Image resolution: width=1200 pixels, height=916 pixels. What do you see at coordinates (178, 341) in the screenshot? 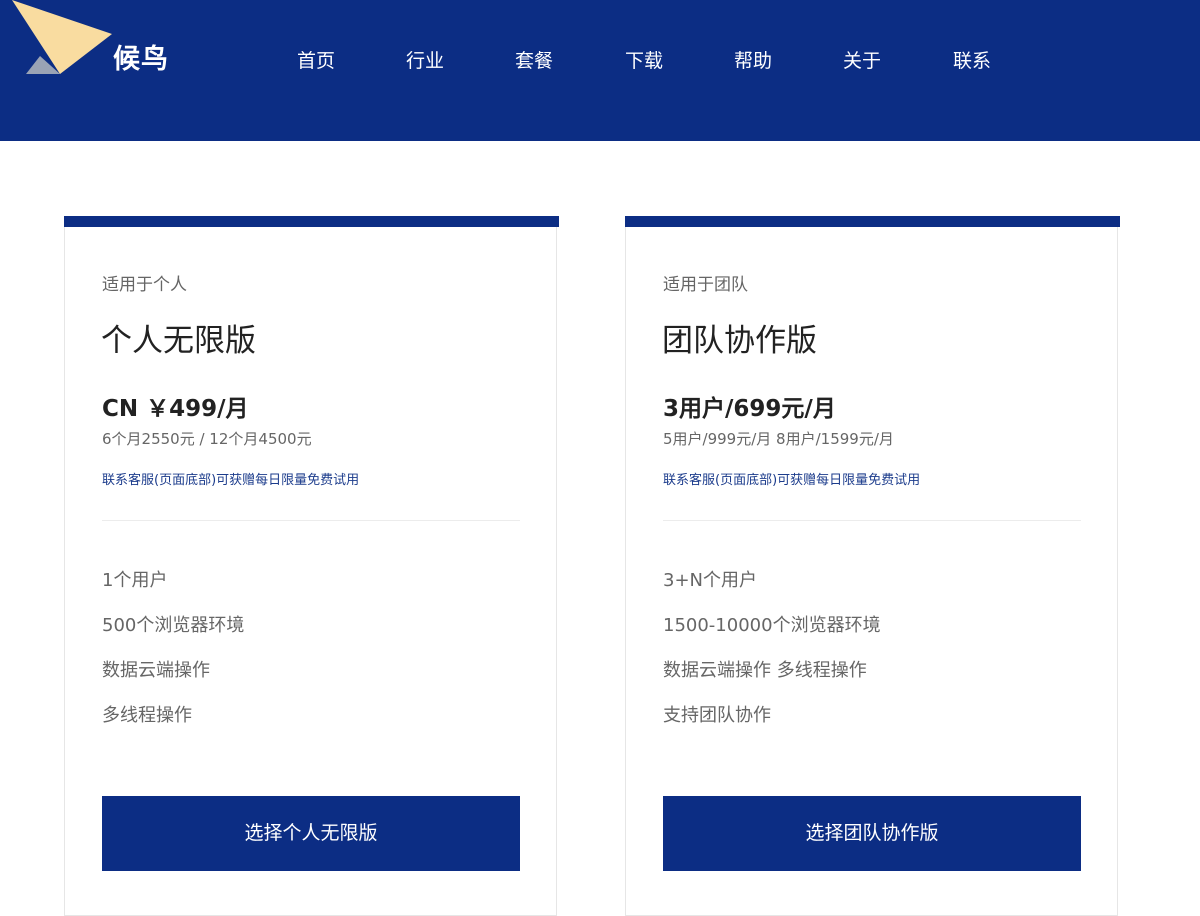
I see `plan-name: 个人无限版` at bounding box center [178, 341].